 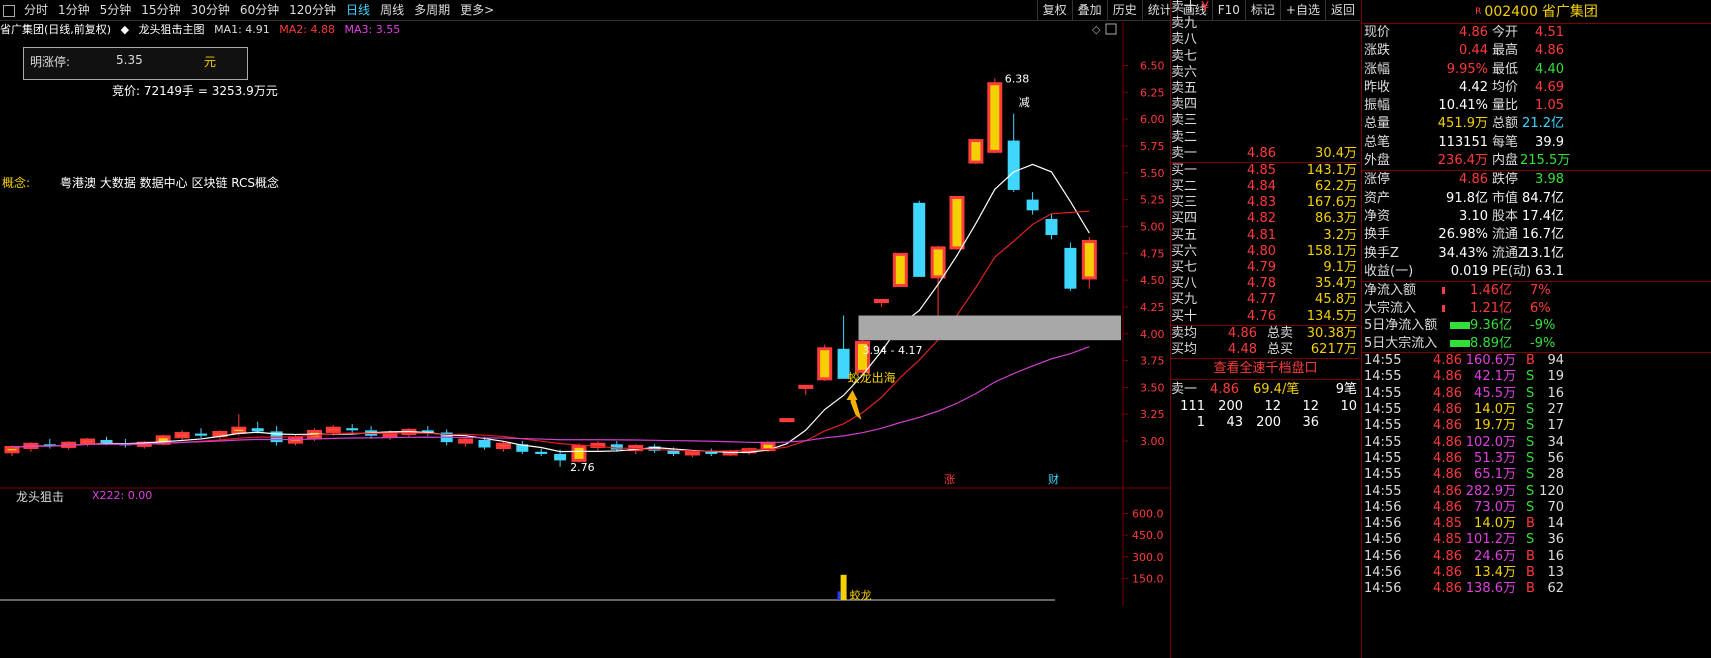 I want to click on period-tab-9: 多周期, so click(x=432, y=10).